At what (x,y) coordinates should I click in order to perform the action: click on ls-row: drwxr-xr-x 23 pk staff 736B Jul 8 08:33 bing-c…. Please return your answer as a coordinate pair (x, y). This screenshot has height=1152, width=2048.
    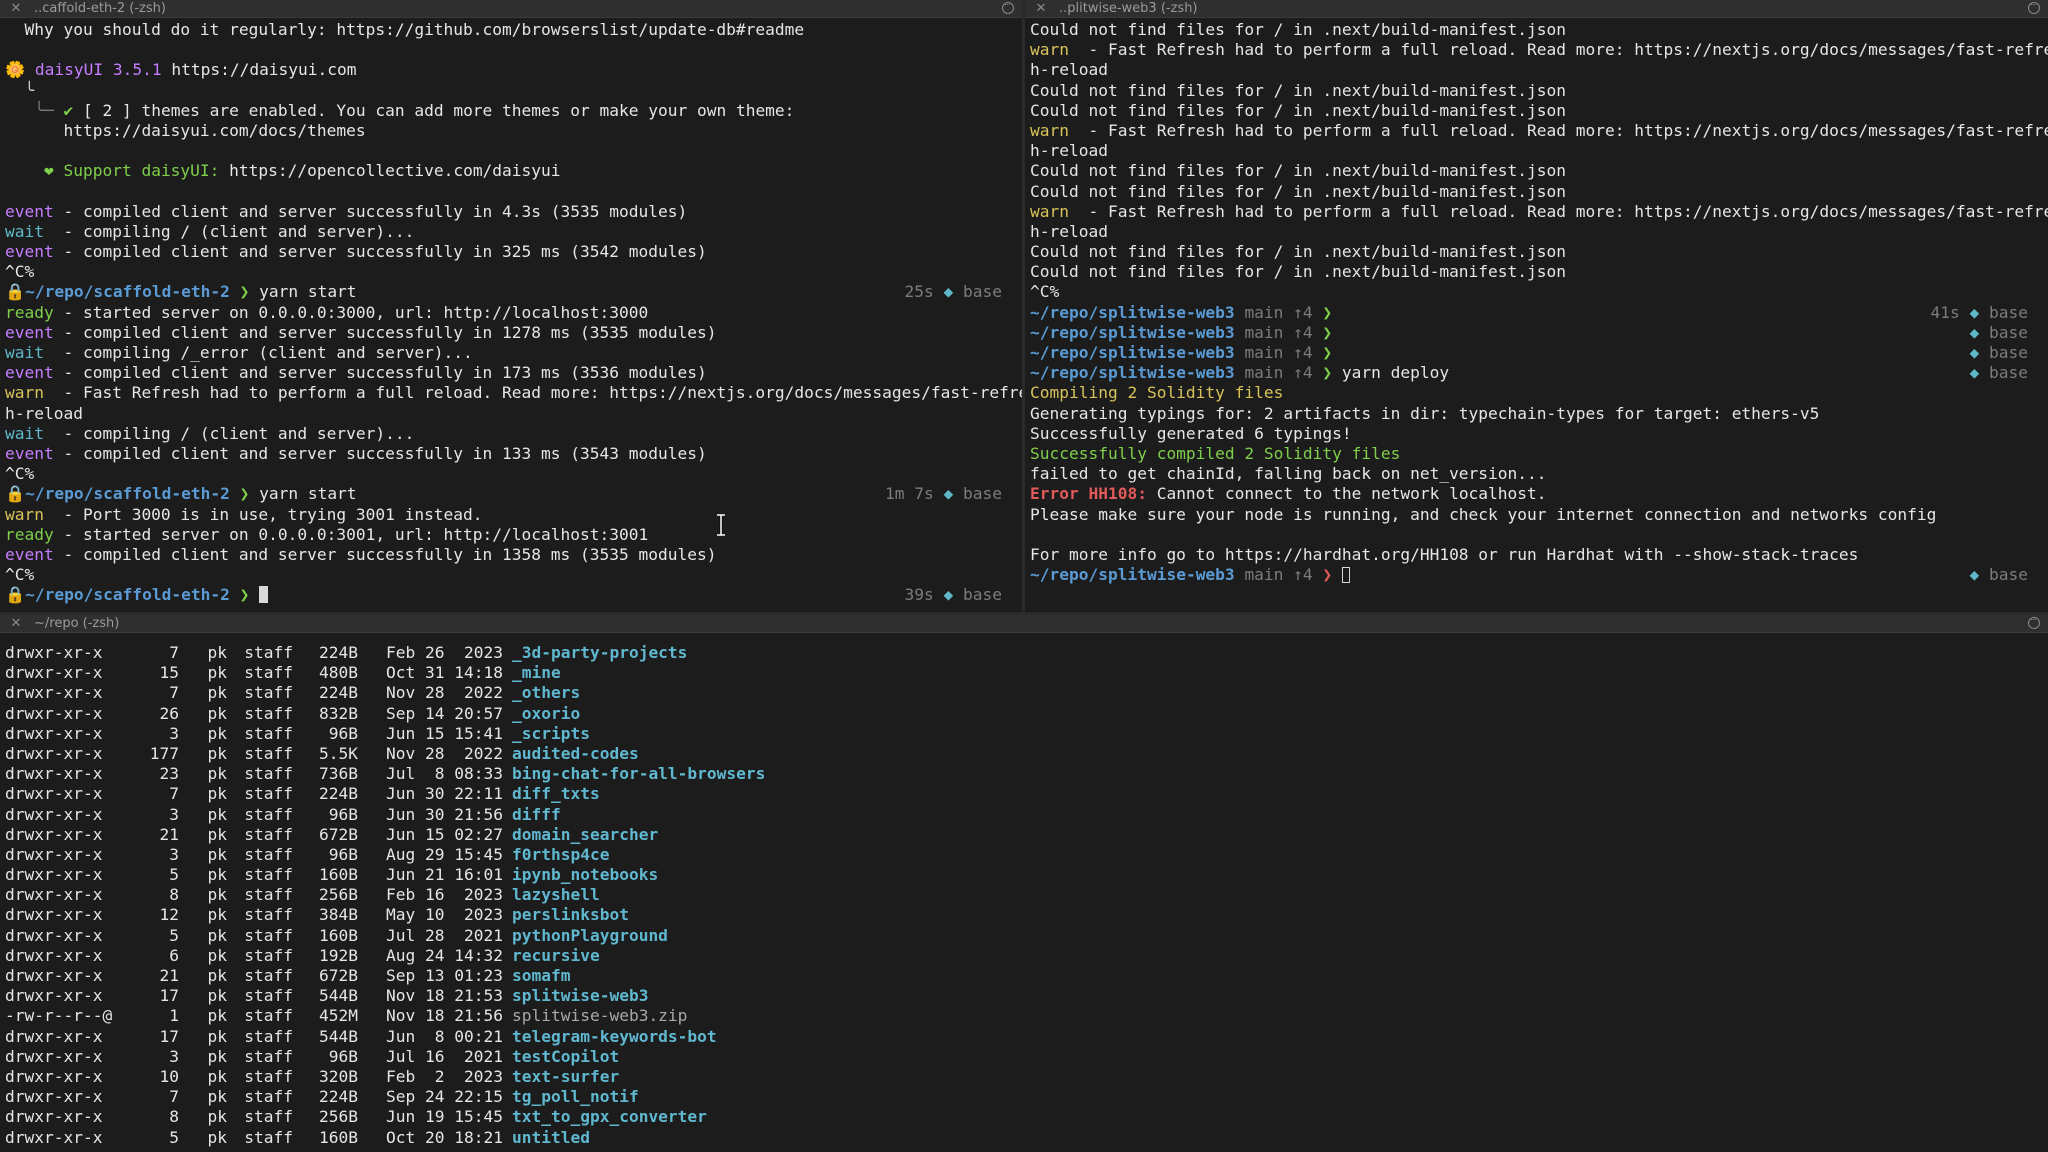
    Looking at the image, I should click on (1026, 774).